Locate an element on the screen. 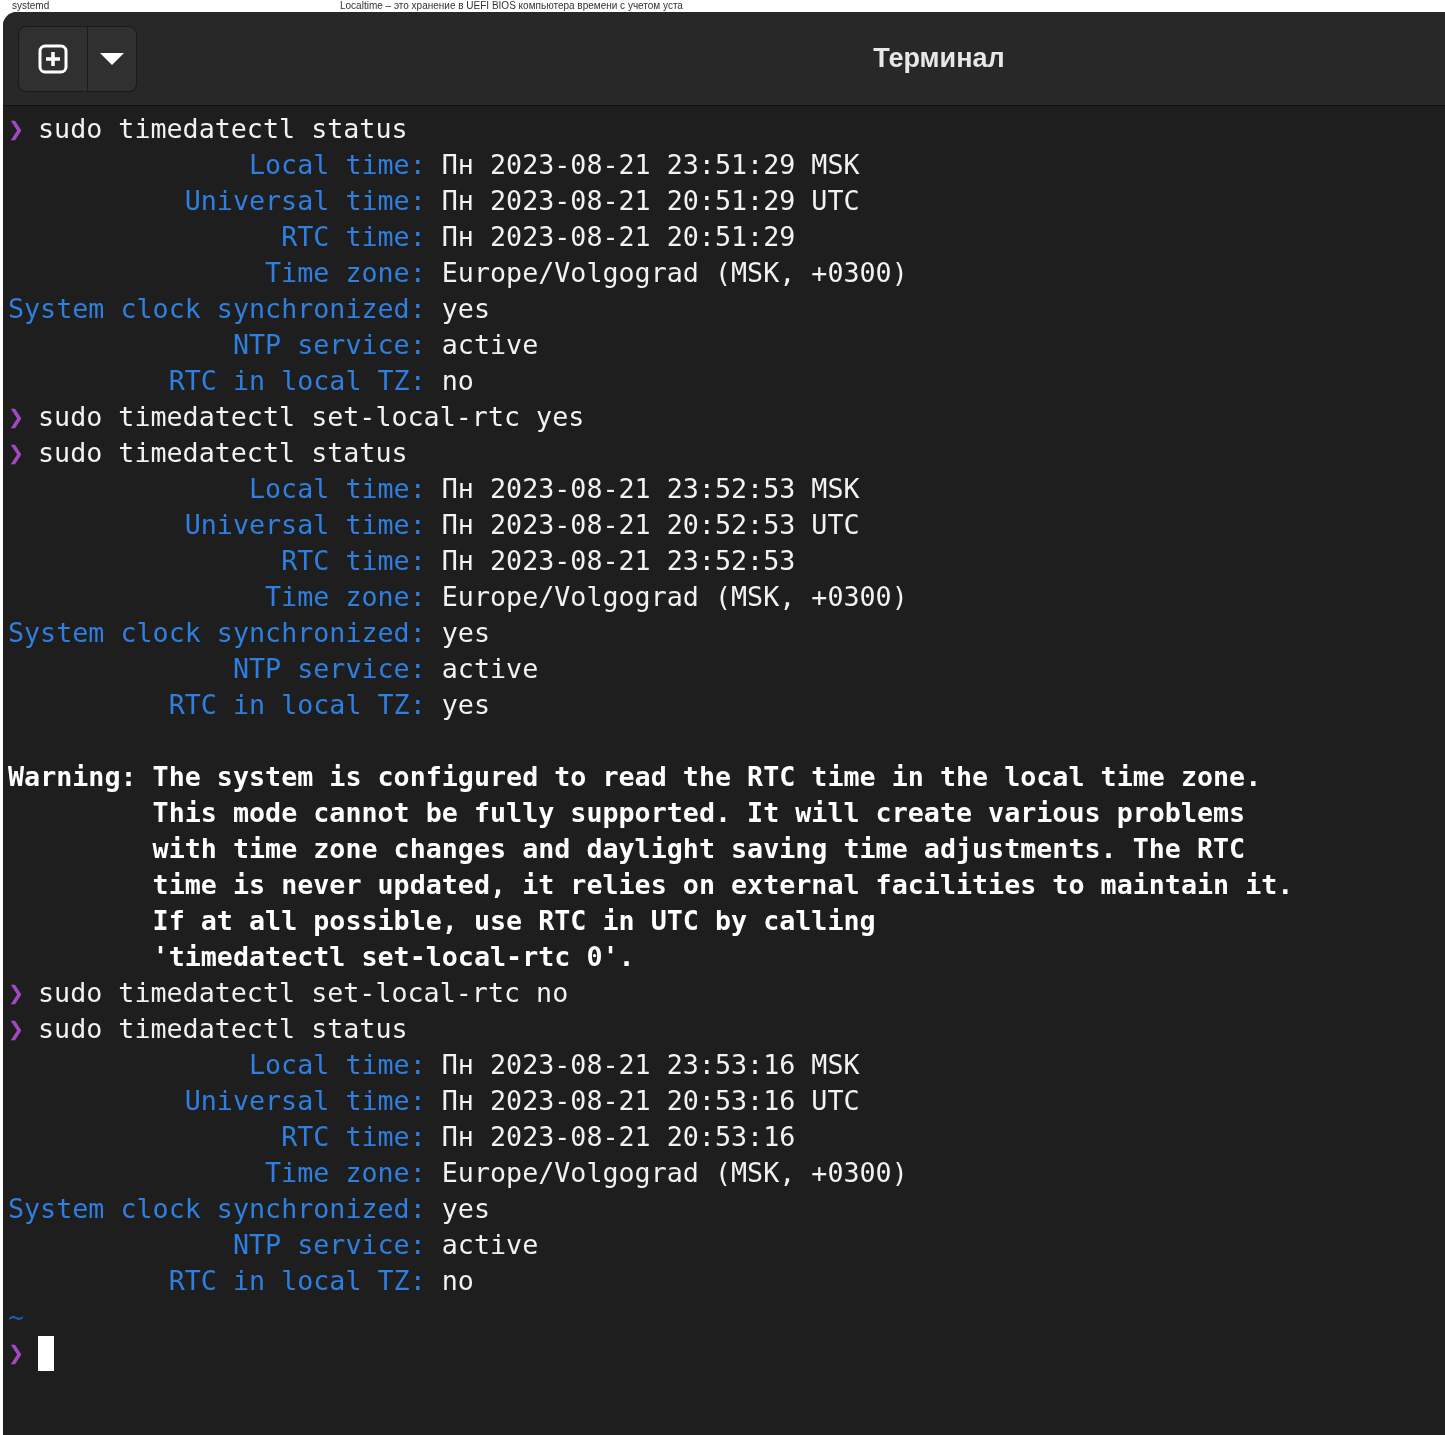 This screenshot has width=1445, height=1435. background-text: Localtime – это хранение в UEFI BIOS компьютера времени с учетом уста is located at coordinates (511, 6).